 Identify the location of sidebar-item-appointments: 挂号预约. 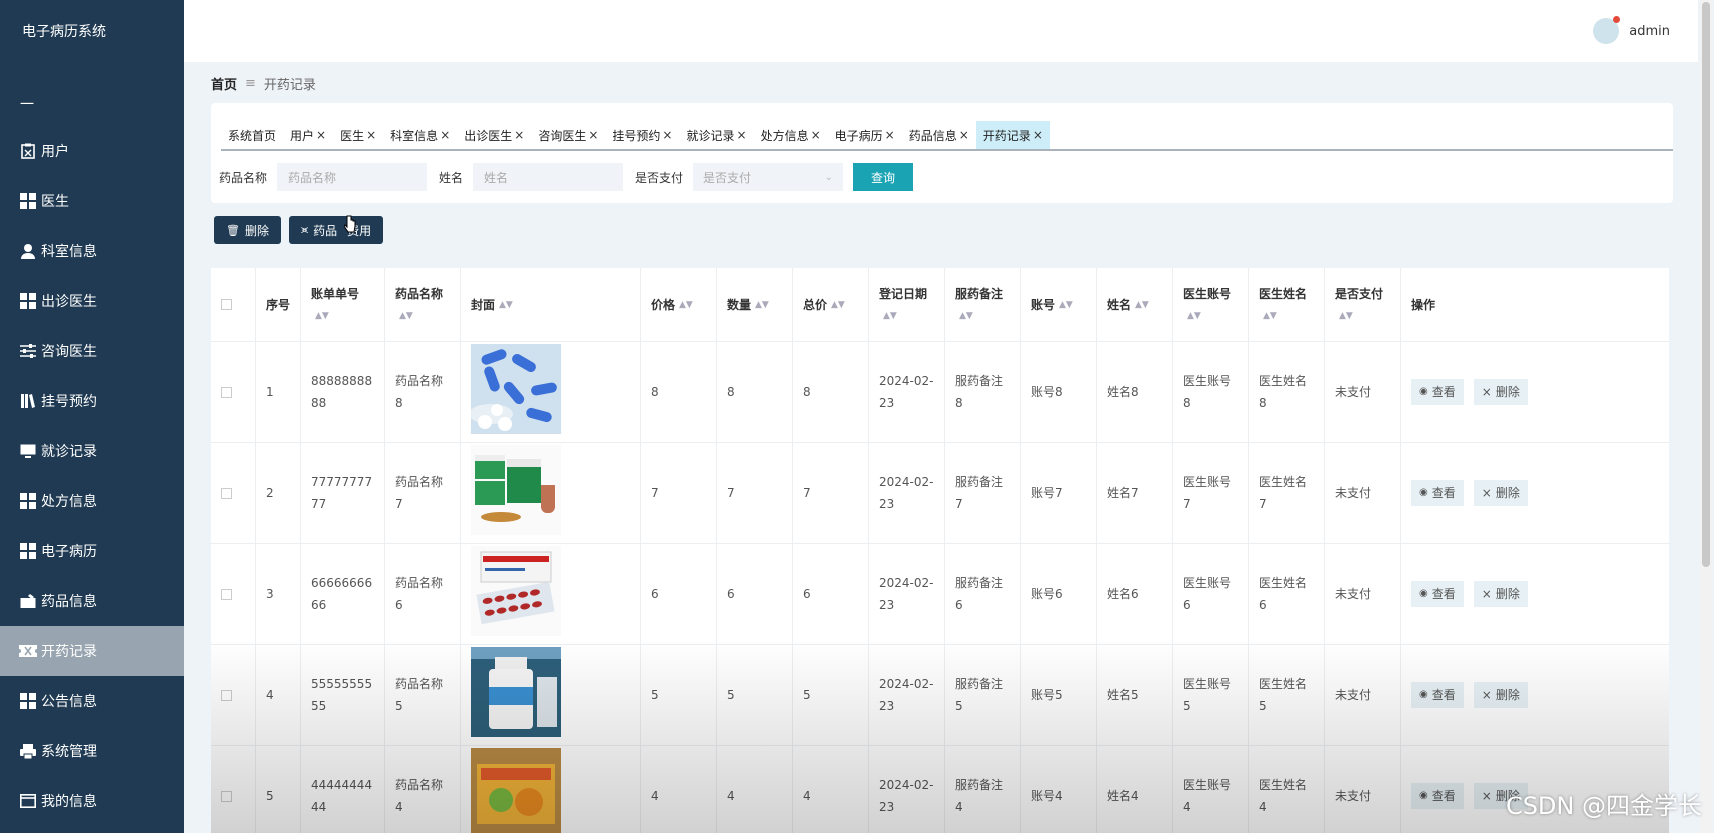
(92, 401).